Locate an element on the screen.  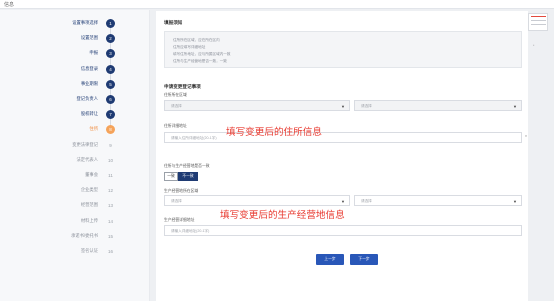
biz-district-select: 请选择 ▼ is located at coordinates (438, 200).